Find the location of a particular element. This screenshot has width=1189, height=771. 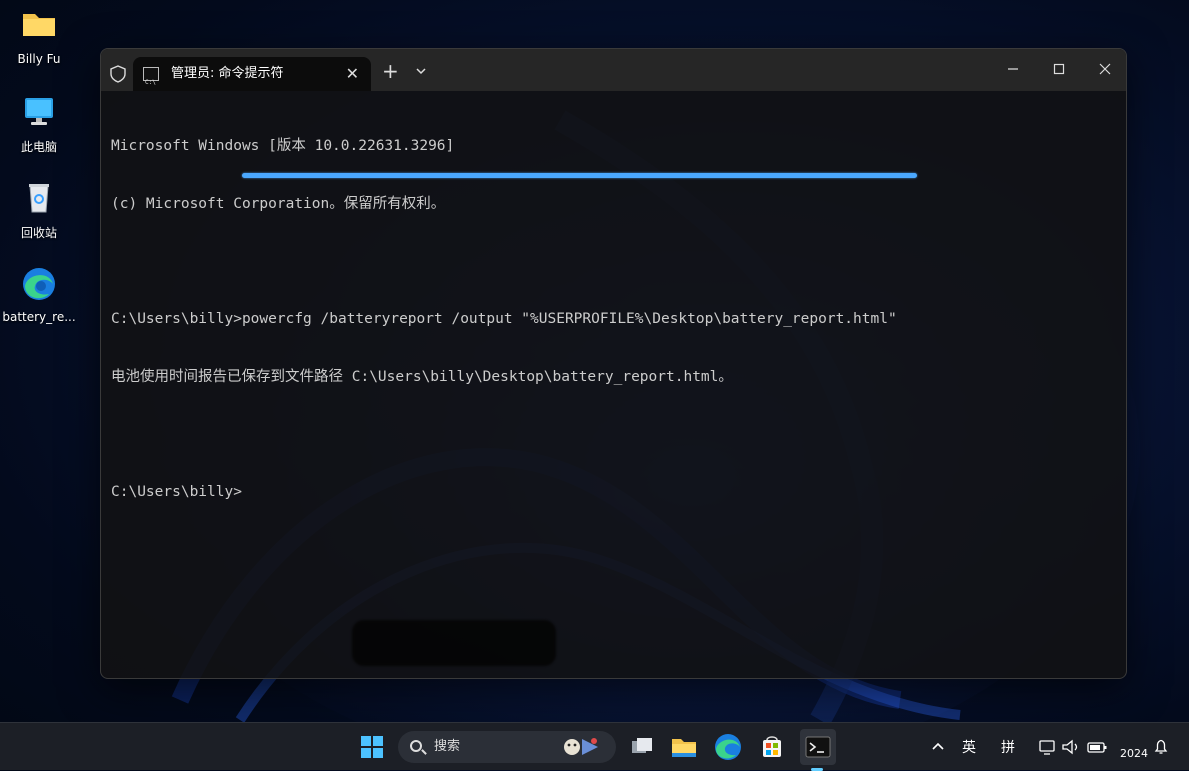

new-tab-button: + is located at coordinates (390, 71).